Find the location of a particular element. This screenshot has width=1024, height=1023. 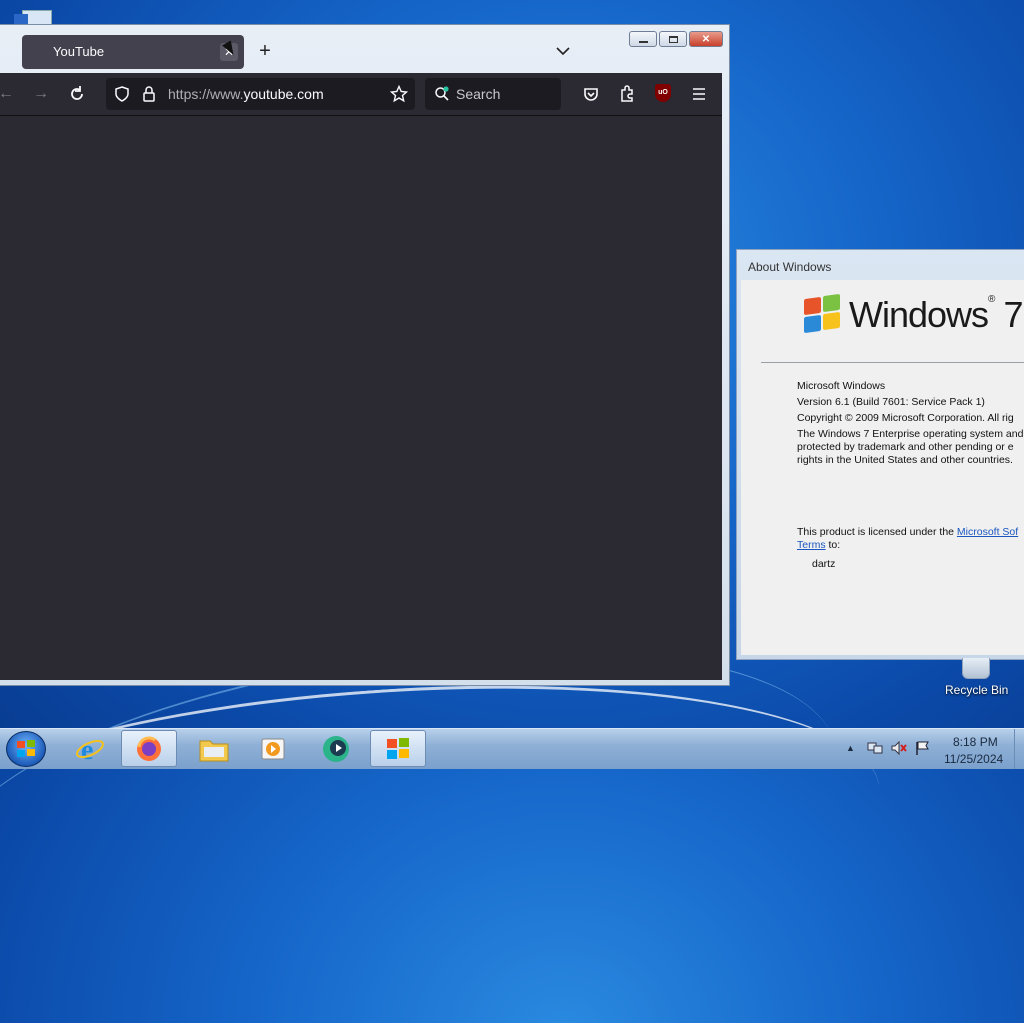

dialog-title: About Windows is located at coordinates (790, 267).